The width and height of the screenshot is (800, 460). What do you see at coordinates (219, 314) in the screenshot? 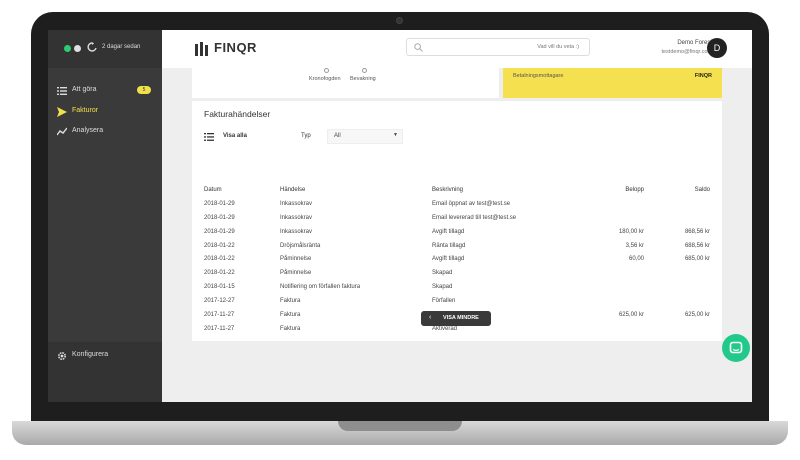
I see `cell-datum: 2017-11-27` at bounding box center [219, 314].